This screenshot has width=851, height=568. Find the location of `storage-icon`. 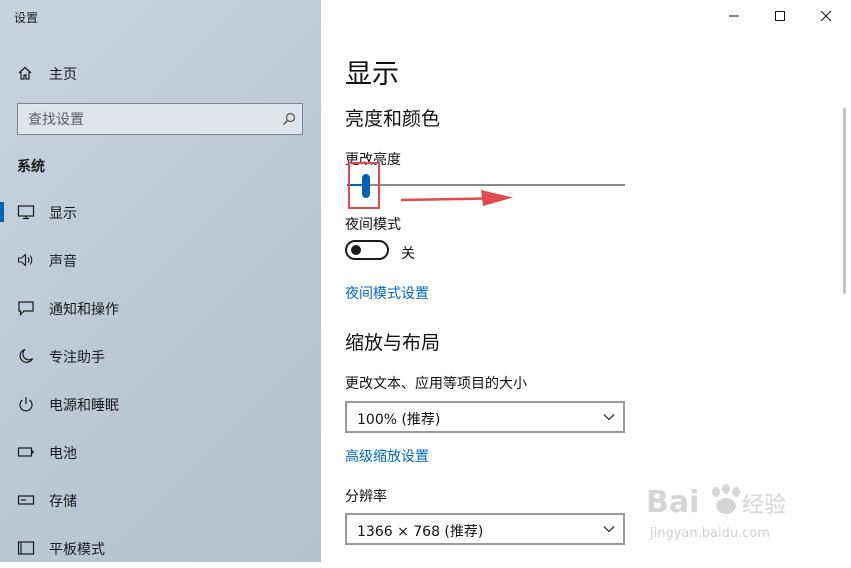

storage-icon is located at coordinates (26, 500).